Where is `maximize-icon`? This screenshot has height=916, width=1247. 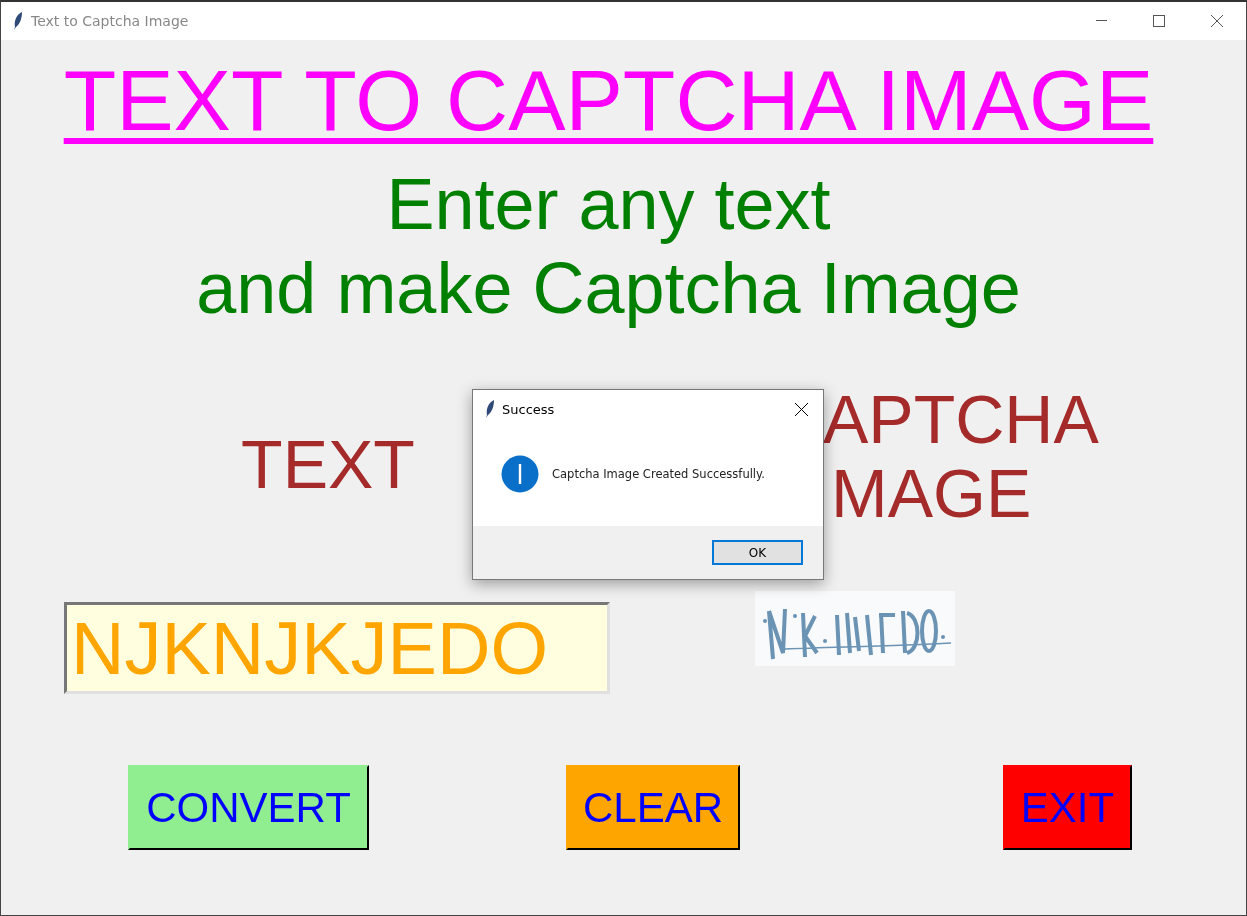 maximize-icon is located at coordinates (1159, 21).